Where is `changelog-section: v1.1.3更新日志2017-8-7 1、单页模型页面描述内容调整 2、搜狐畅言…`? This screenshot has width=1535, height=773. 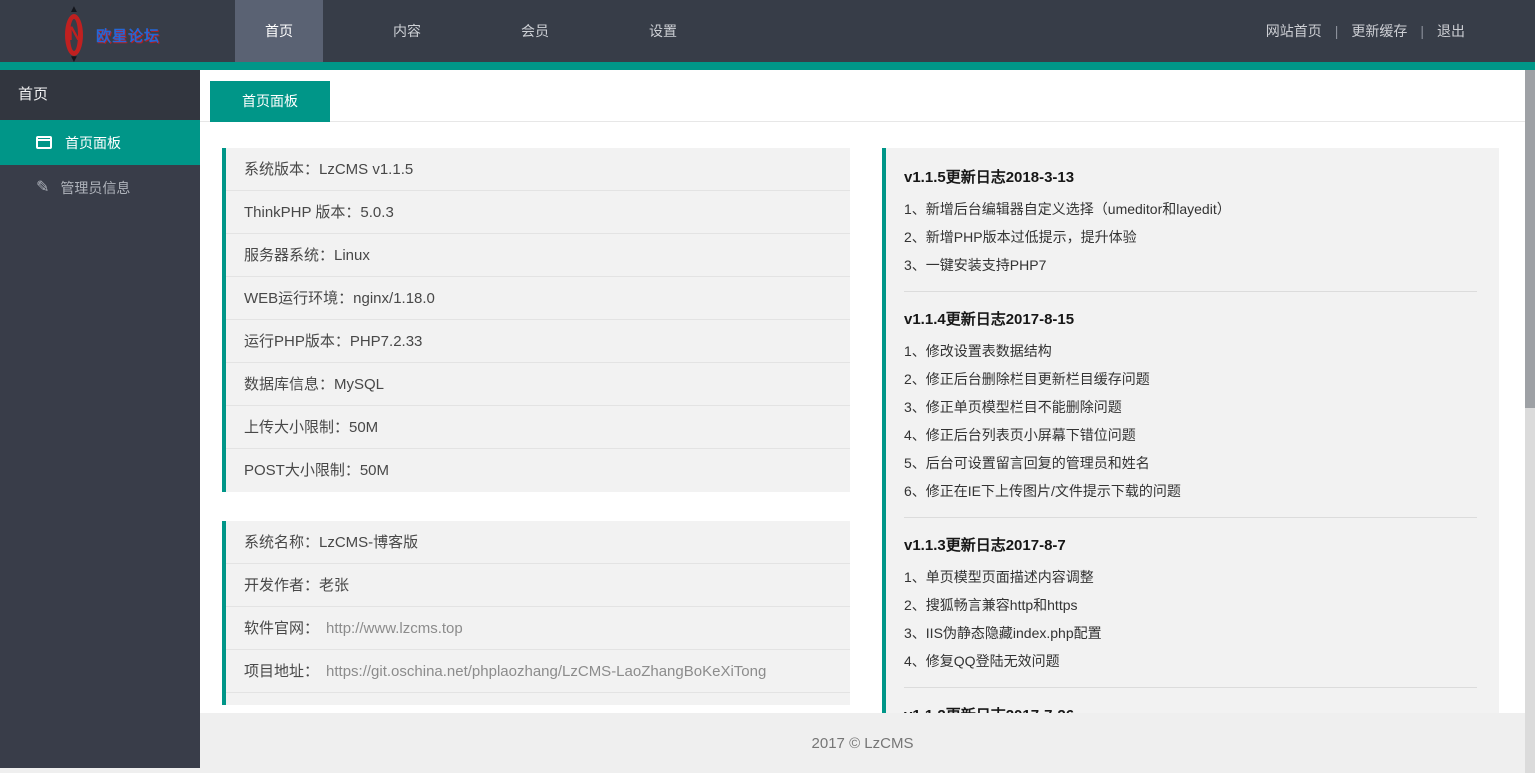
changelog-section: v1.1.3更新日志2017-8-7 1、单页模型页面描述内容调整 2、搜狐畅言… is located at coordinates (1190, 596).